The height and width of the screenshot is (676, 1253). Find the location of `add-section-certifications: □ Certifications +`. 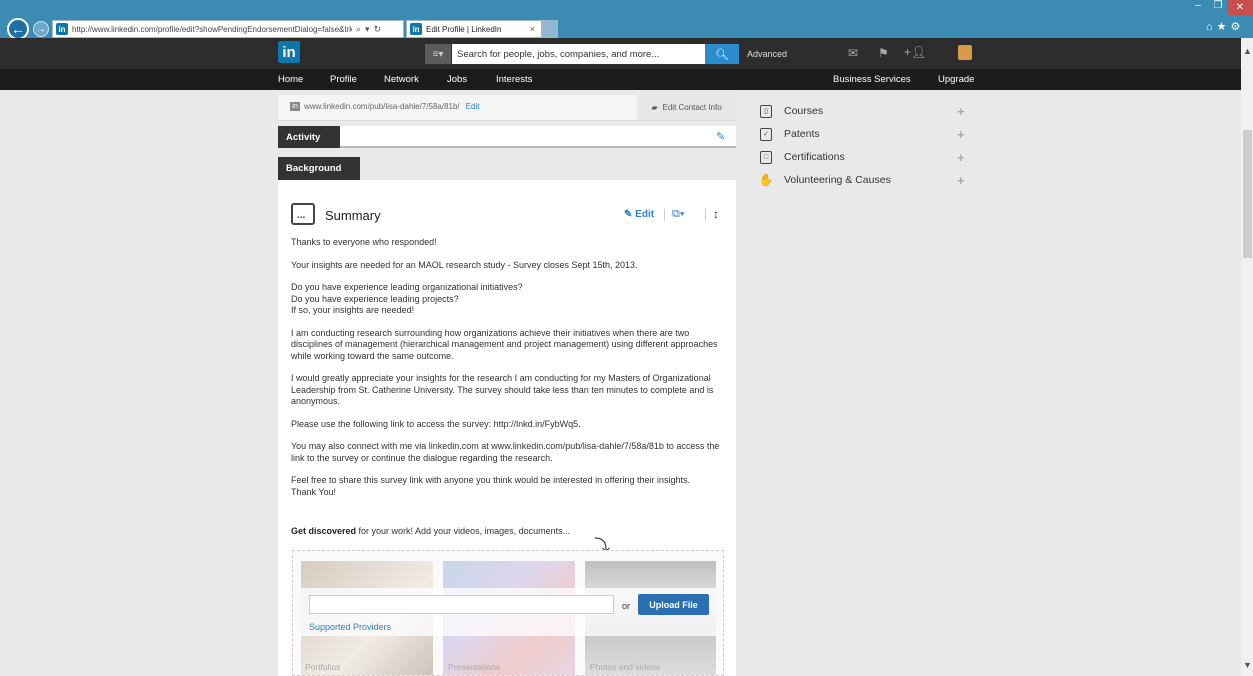

add-section-certifications: □ Certifications + is located at coordinates (865, 157).